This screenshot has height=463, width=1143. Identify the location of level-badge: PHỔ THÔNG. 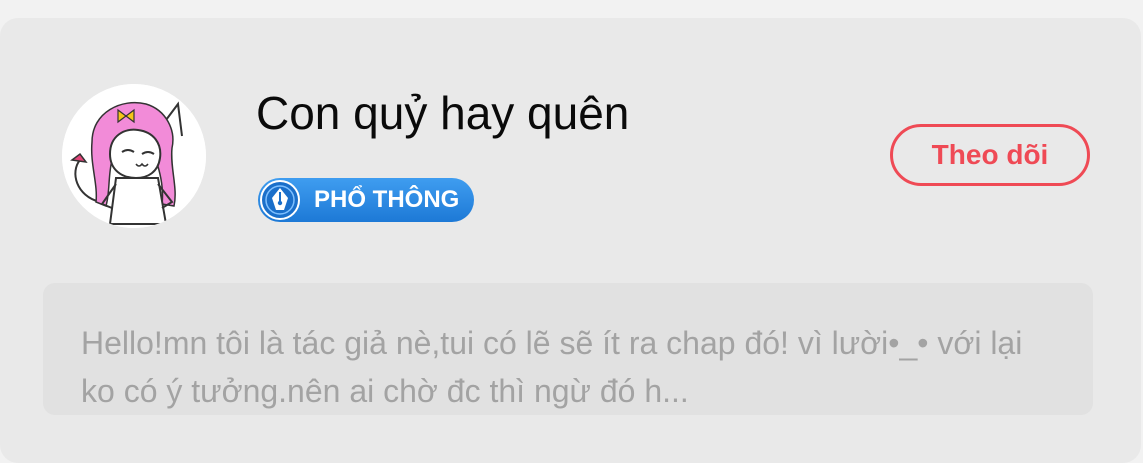
(366, 200).